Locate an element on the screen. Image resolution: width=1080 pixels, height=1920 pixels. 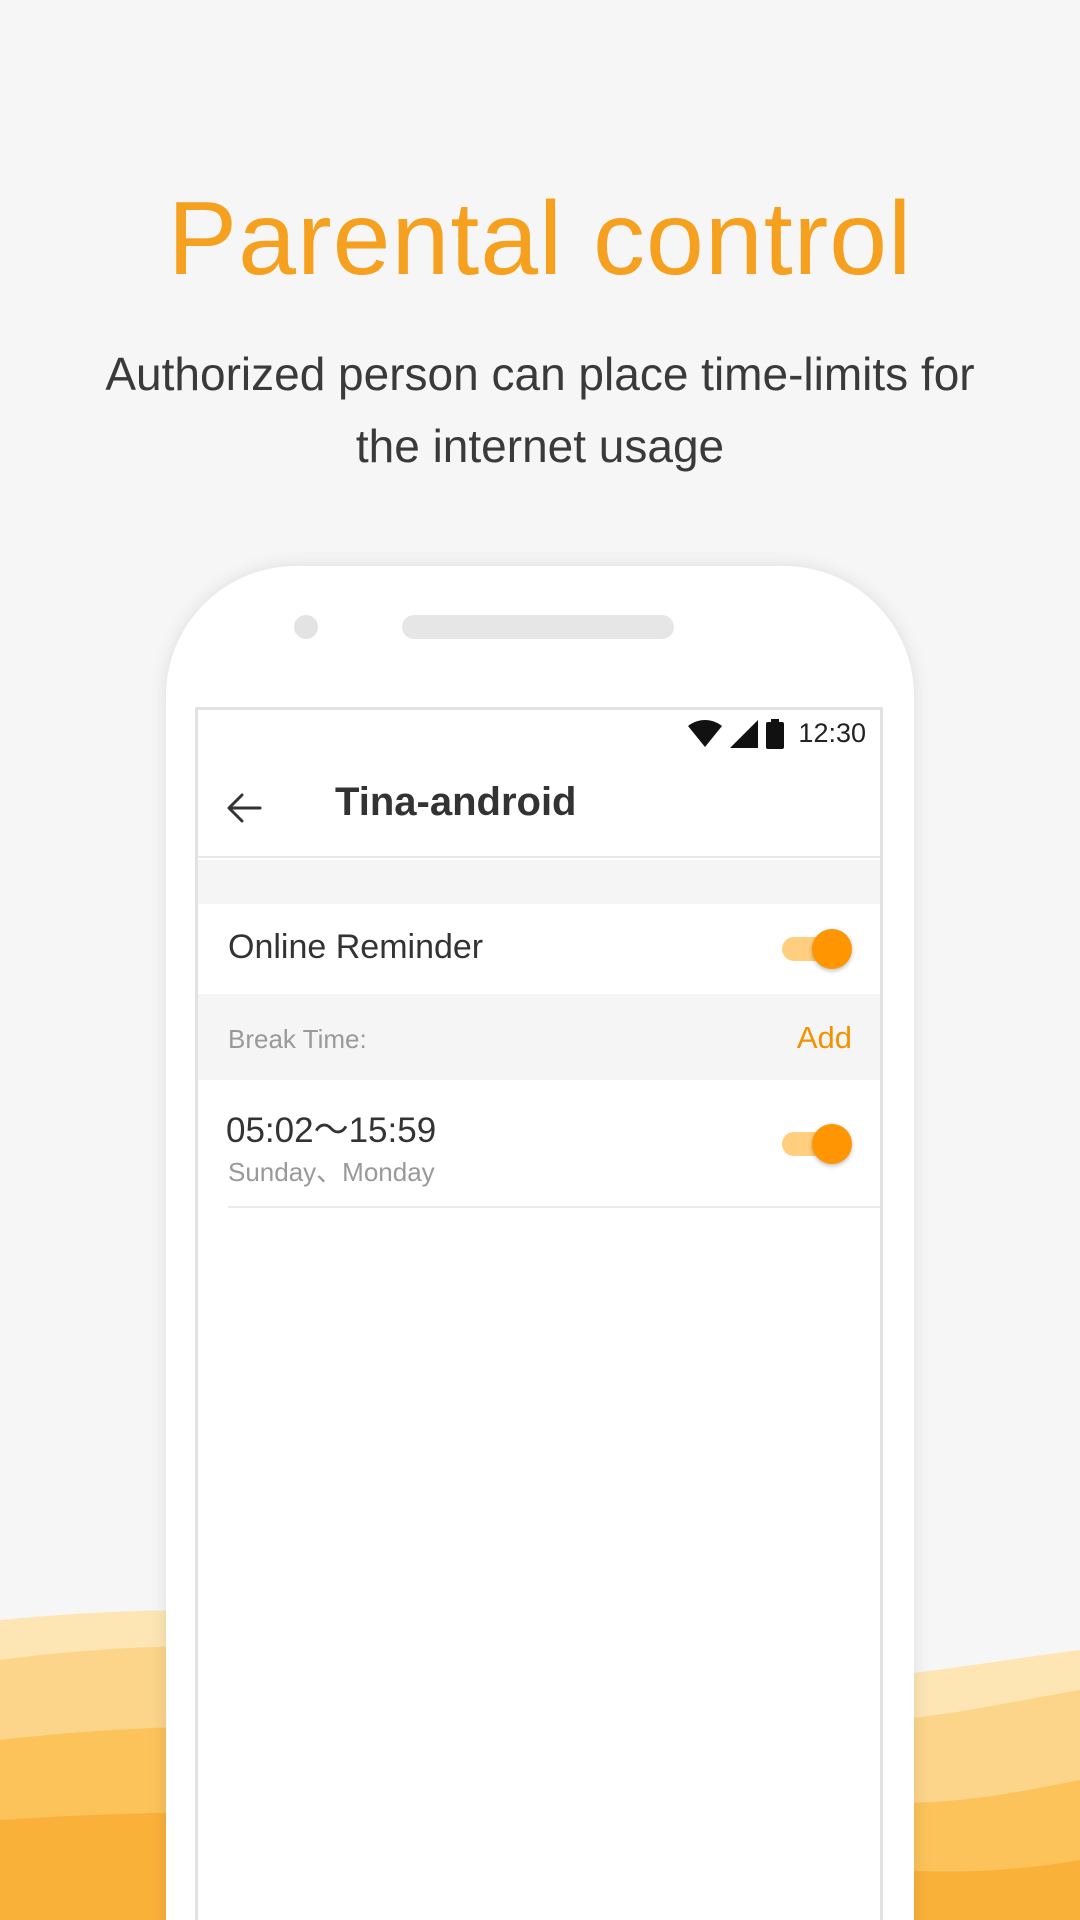
battery-icon is located at coordinates (775, 733).